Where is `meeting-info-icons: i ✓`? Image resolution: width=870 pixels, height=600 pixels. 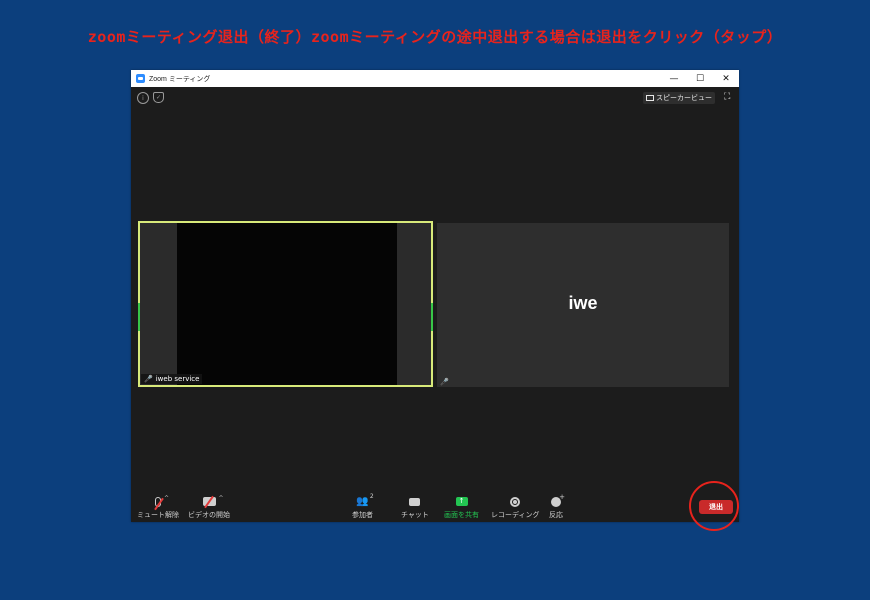 meeting-info-icons: i ✓ is located at coordinates (150, 98).